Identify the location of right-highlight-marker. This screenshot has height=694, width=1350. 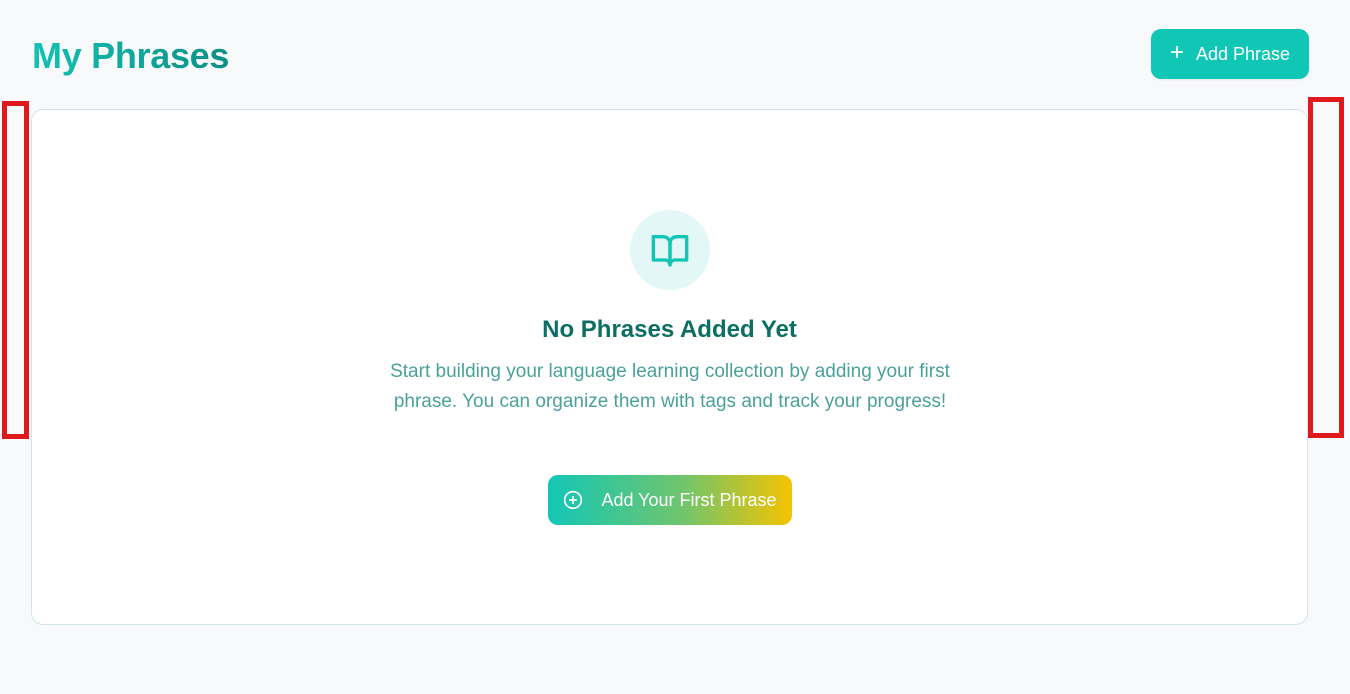
(1326, 267).